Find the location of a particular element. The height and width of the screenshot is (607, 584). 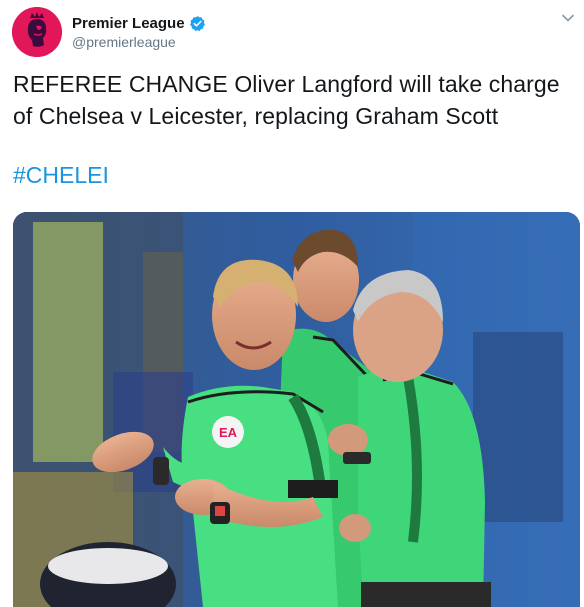

verified-badge-icon is located at coordinates (197, 23).